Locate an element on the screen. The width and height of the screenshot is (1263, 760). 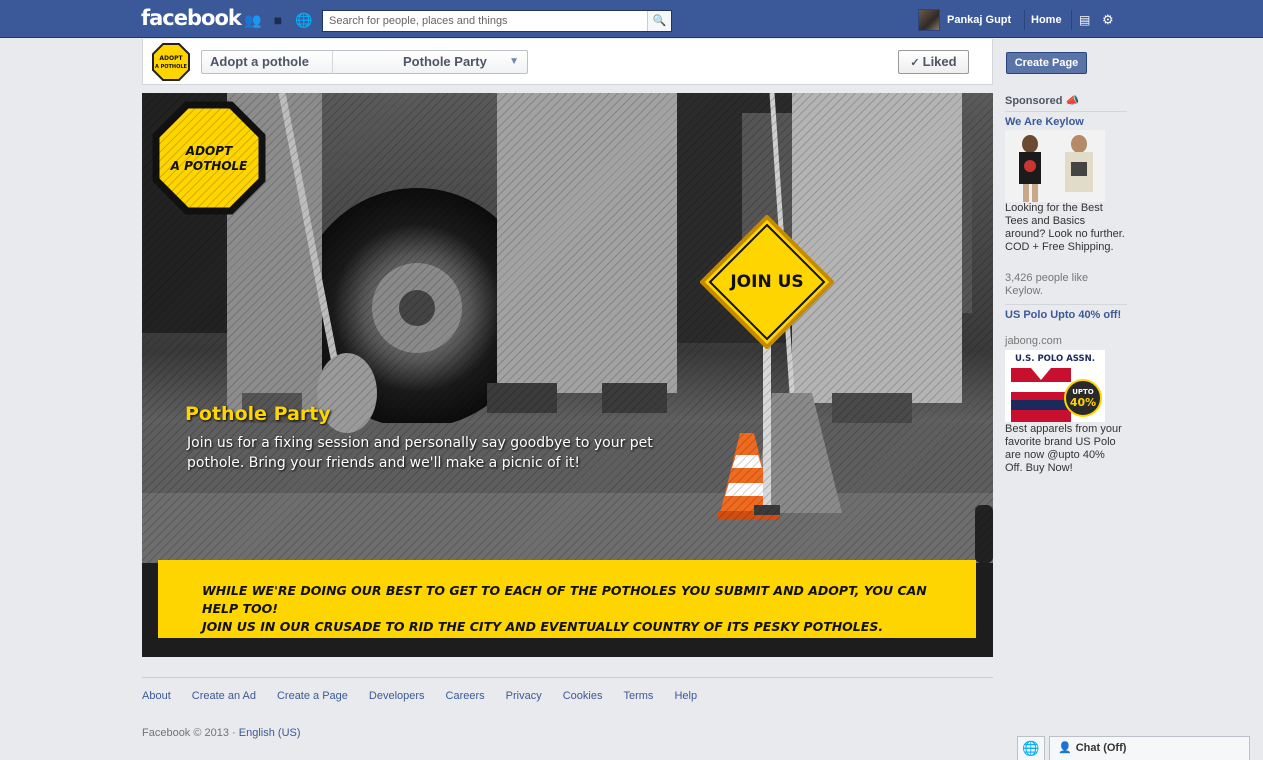
footer-link-help: Help is located at coordinates (685, 696).